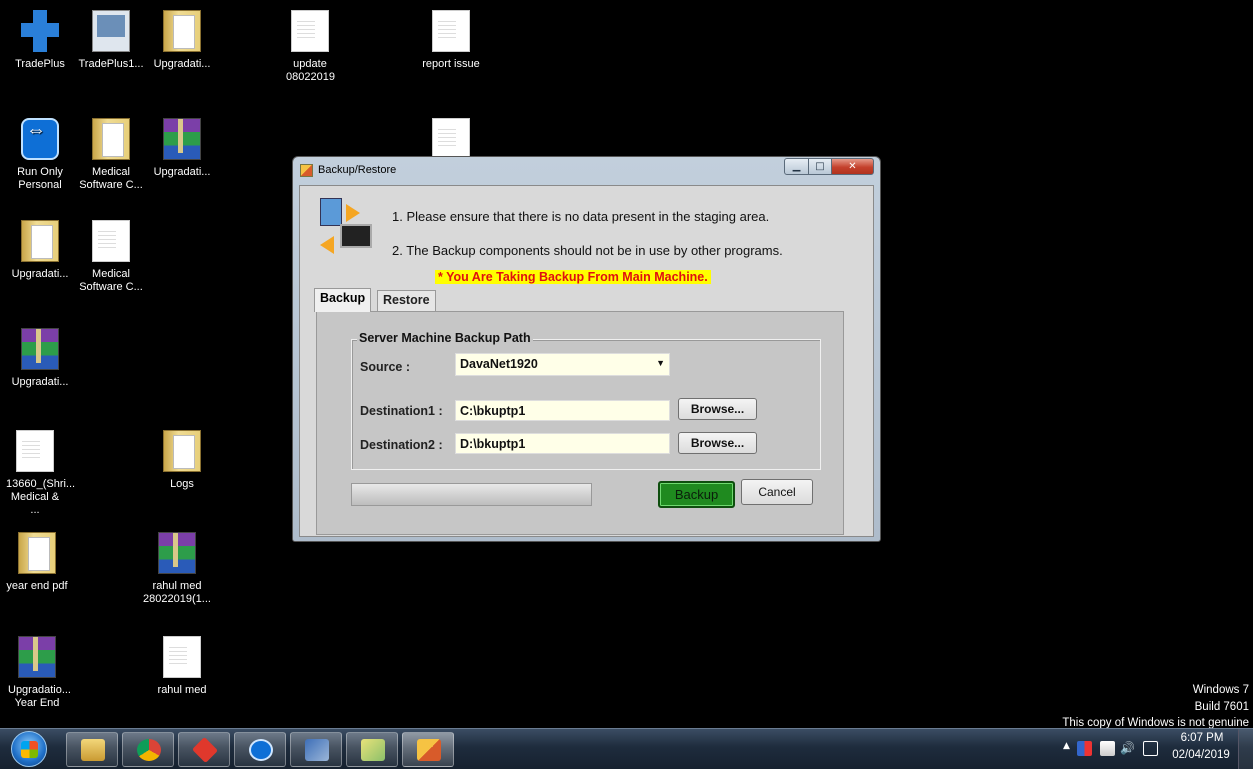  Describe the element at coordinates (1066, 746) in the screenshot. I see `show-hidden-icons-button: ▲` at that location.